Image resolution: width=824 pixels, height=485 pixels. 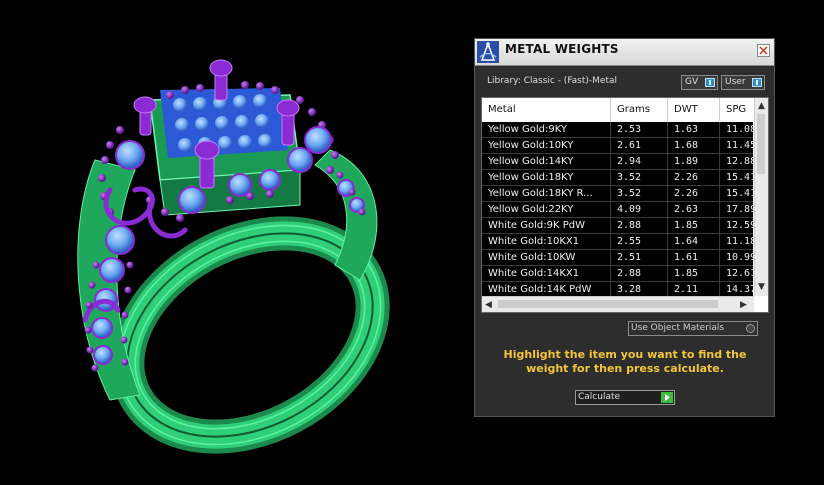 I want to click on grams-cell: 4.09, so click(x=639, y=209).